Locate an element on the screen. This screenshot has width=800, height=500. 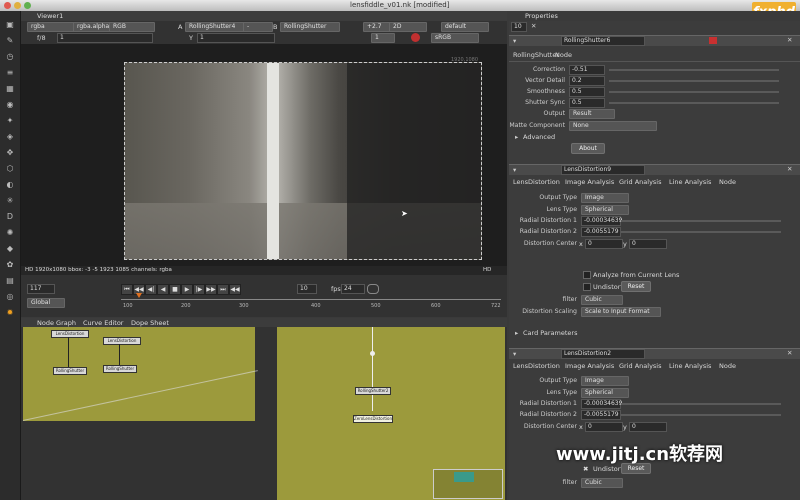
frame-y-field: 1 is located at coordinates (236, 38).